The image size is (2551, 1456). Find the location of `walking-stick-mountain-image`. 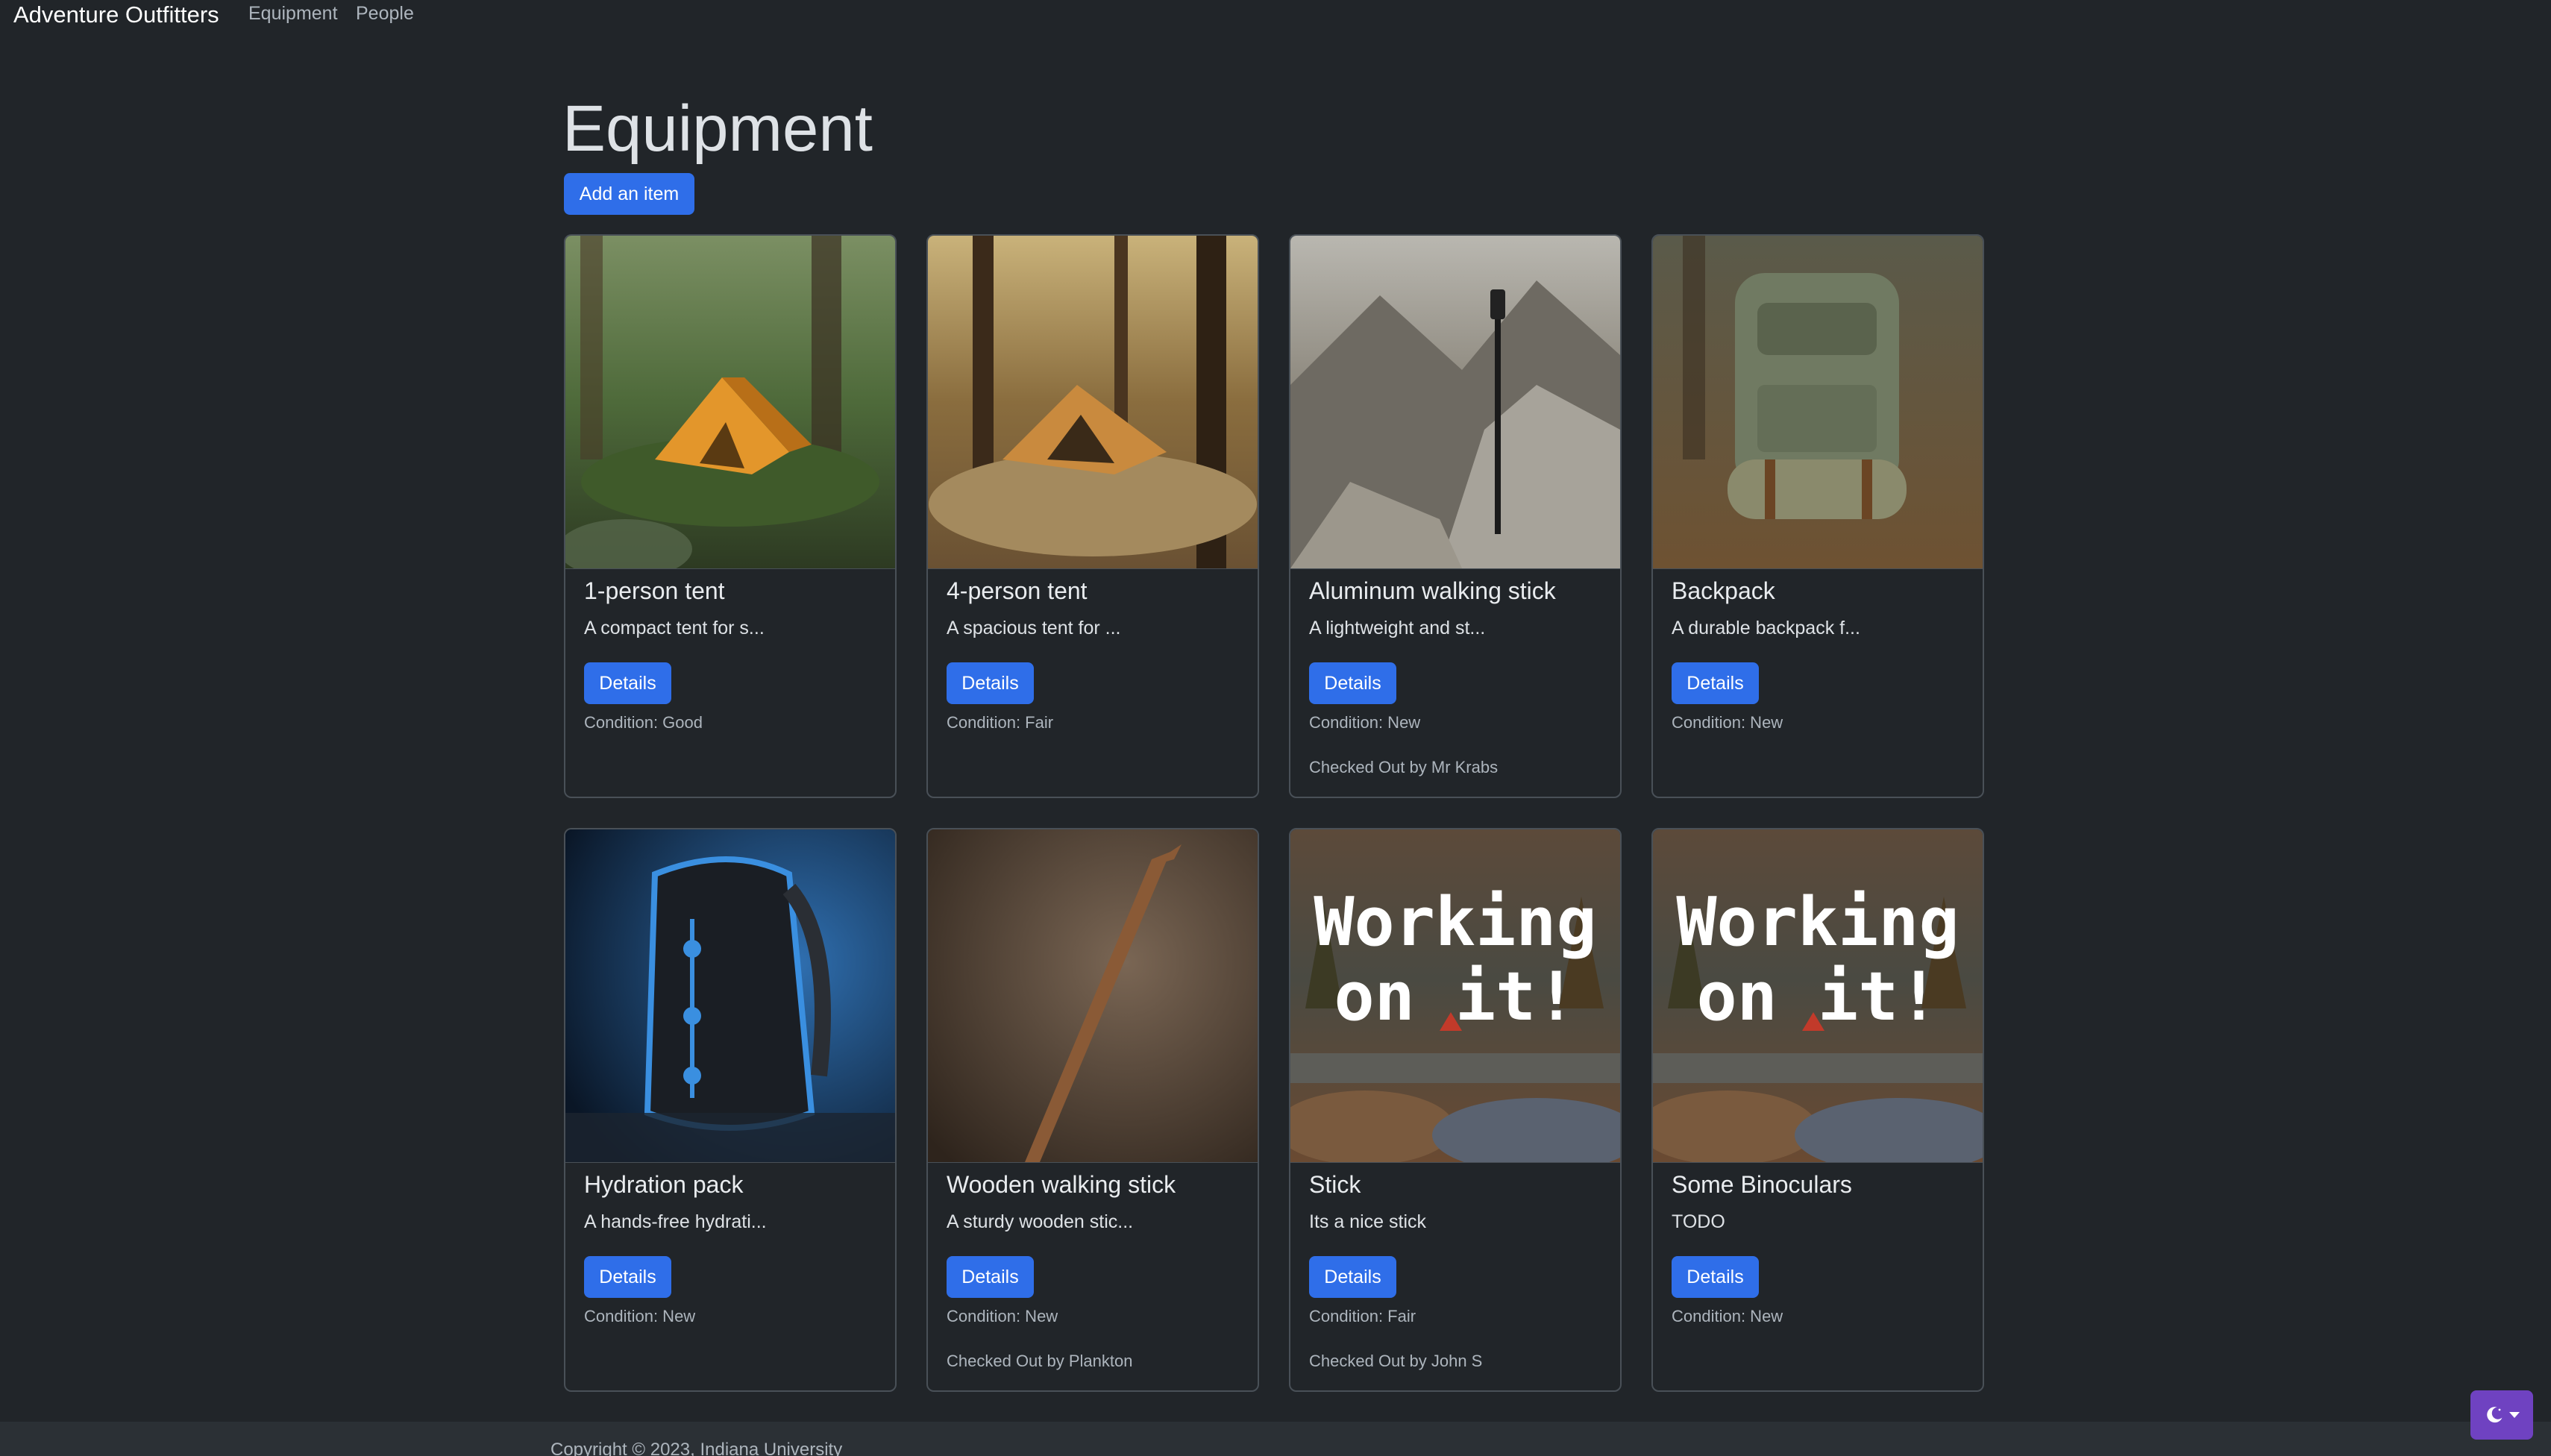

walking-stick-mountain-image is located at coordinates (1455, 402).